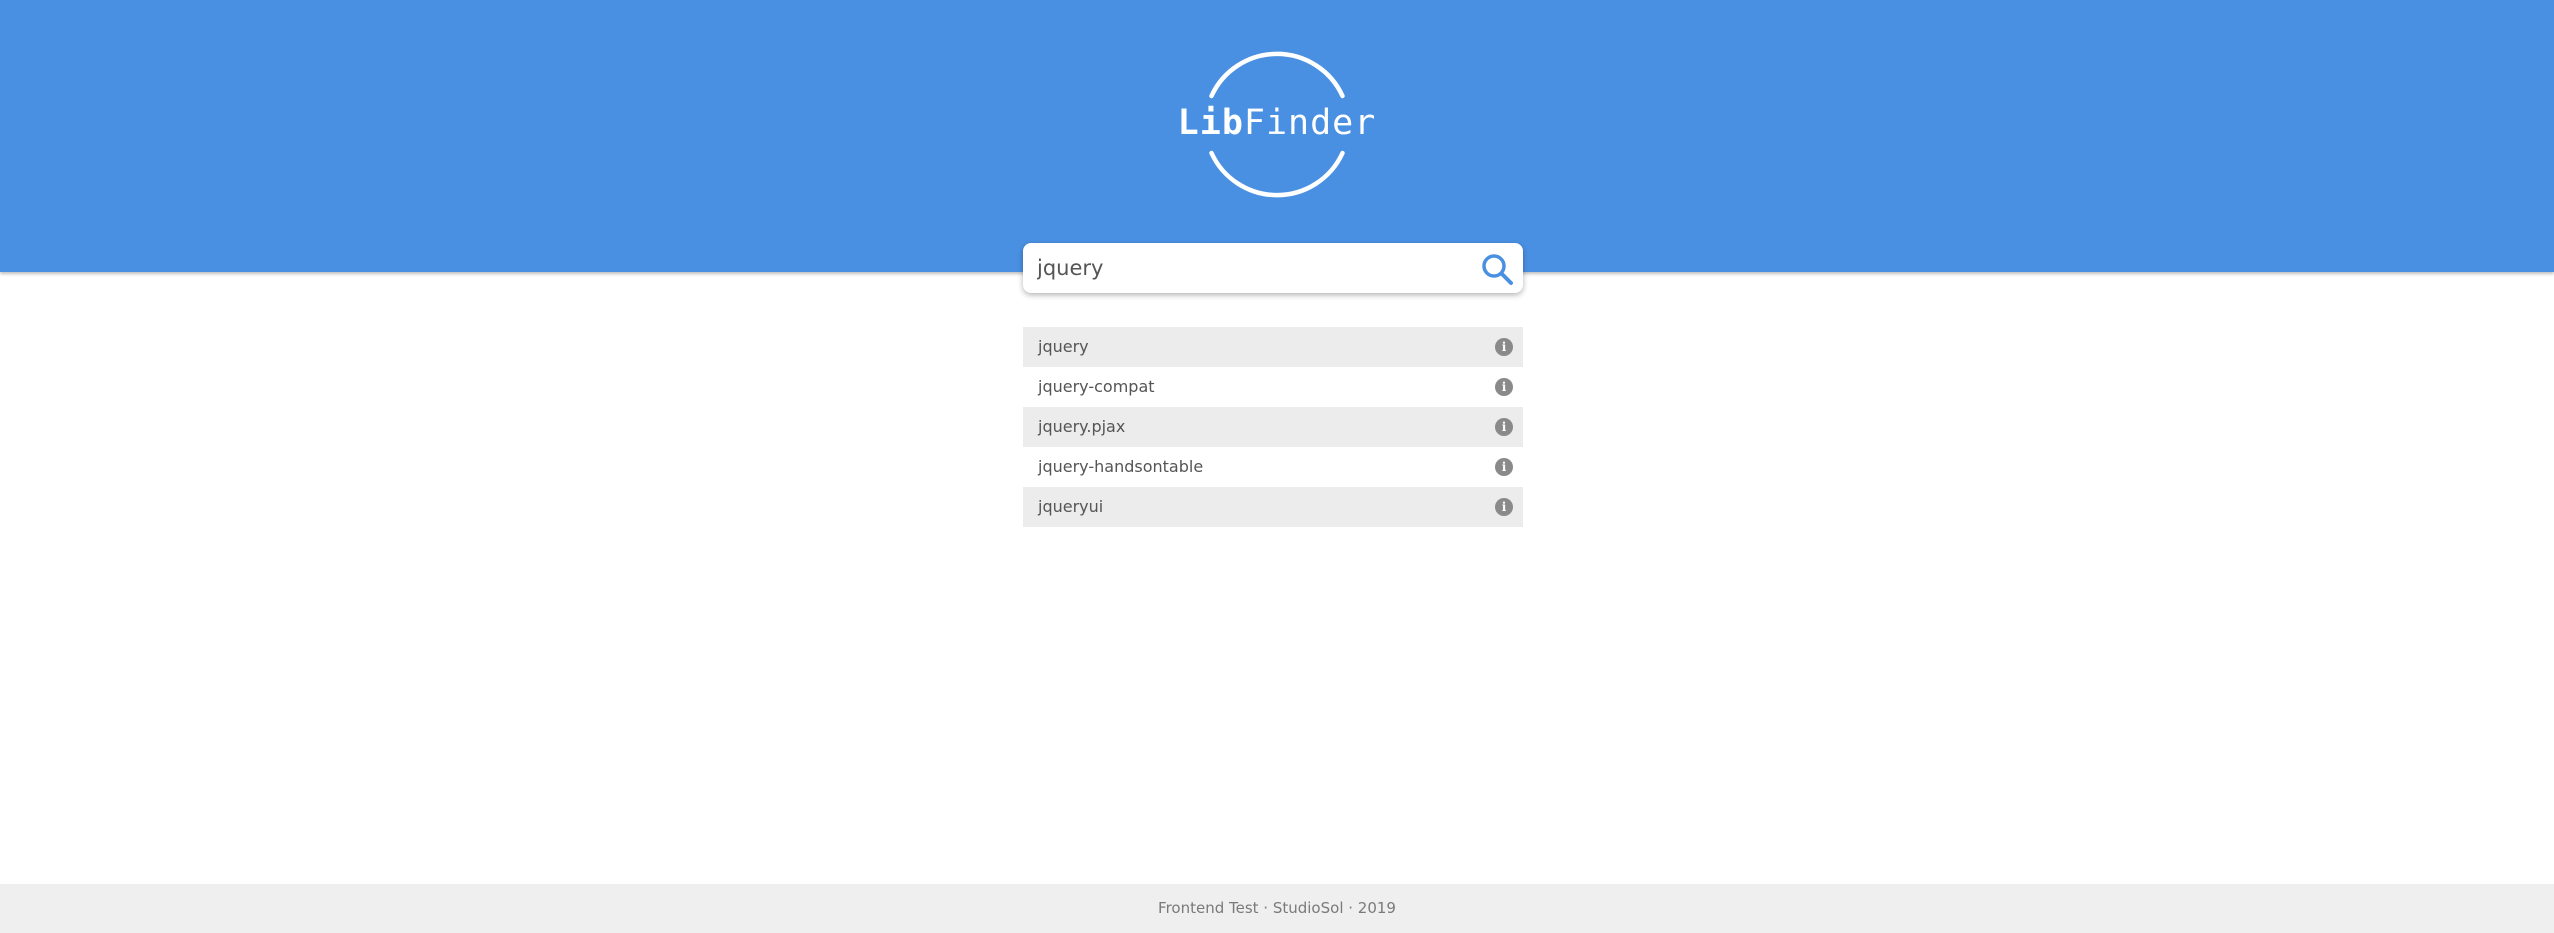 The width and height of the screenshot is (2554, 933). I want to click on footer-text: Frontend Test · StudioSol · 2019, so click(1277, 908).